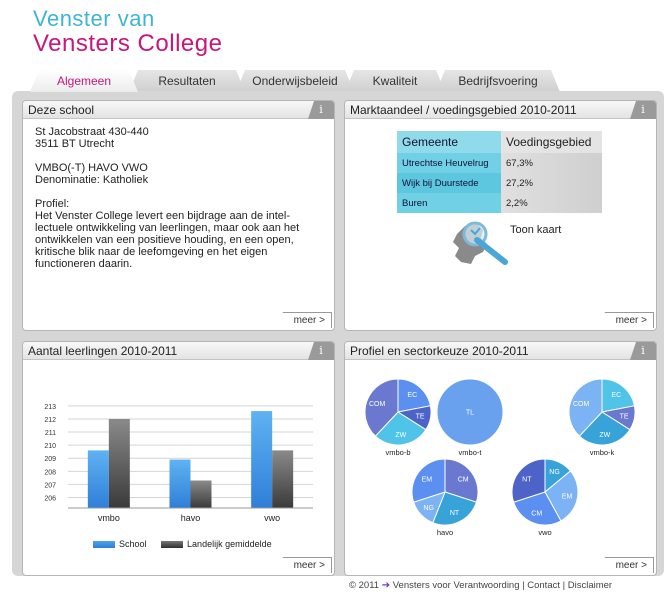 The height and width of the screenshot is (592, 671). I want to click on legend-item-school: School, so click(120, 544).